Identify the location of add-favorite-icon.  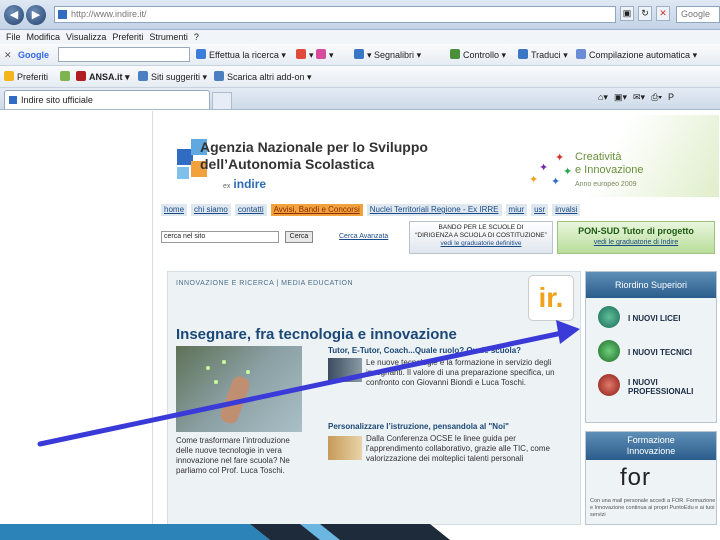
(66, 77).